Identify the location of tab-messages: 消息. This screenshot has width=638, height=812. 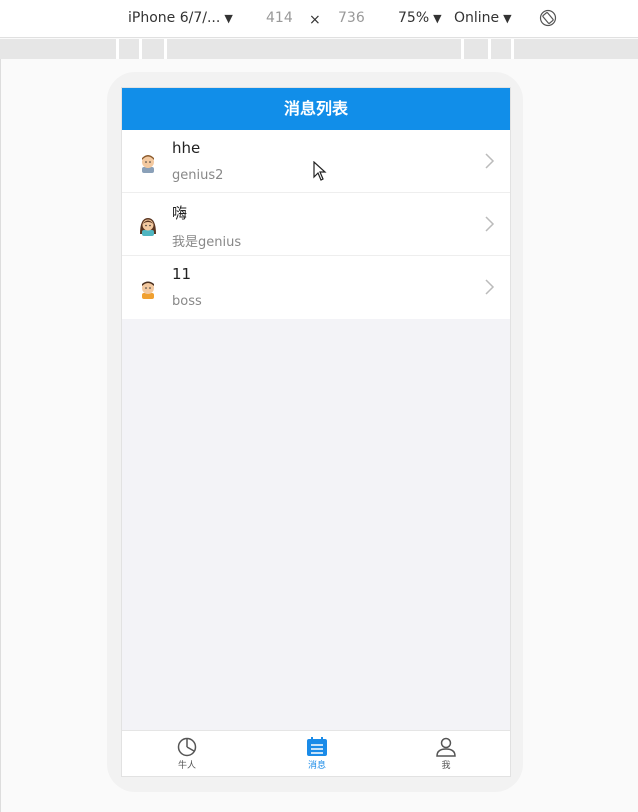
(317, 754).